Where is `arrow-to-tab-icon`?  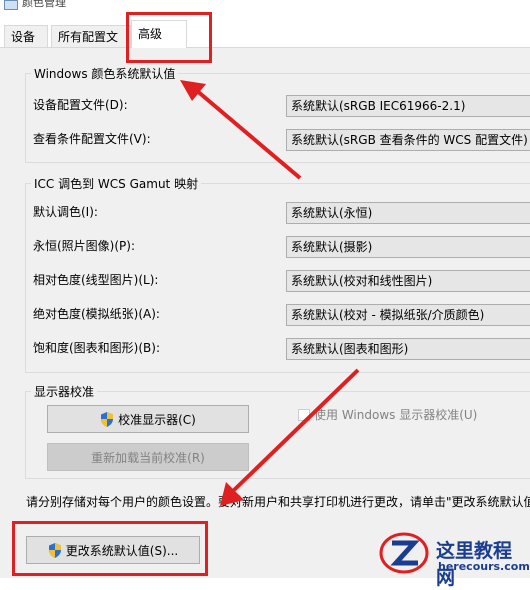 arrow-to-tab-icon is located at coordinates (241, 130).